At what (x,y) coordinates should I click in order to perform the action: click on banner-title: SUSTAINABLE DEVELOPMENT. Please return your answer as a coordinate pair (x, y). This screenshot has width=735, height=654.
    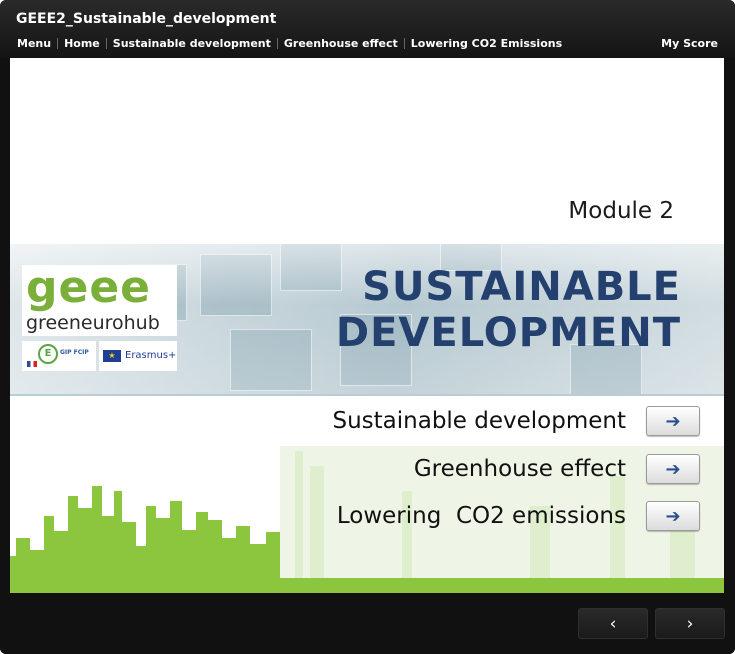
    Looking at the image, I should click on (508, 310).